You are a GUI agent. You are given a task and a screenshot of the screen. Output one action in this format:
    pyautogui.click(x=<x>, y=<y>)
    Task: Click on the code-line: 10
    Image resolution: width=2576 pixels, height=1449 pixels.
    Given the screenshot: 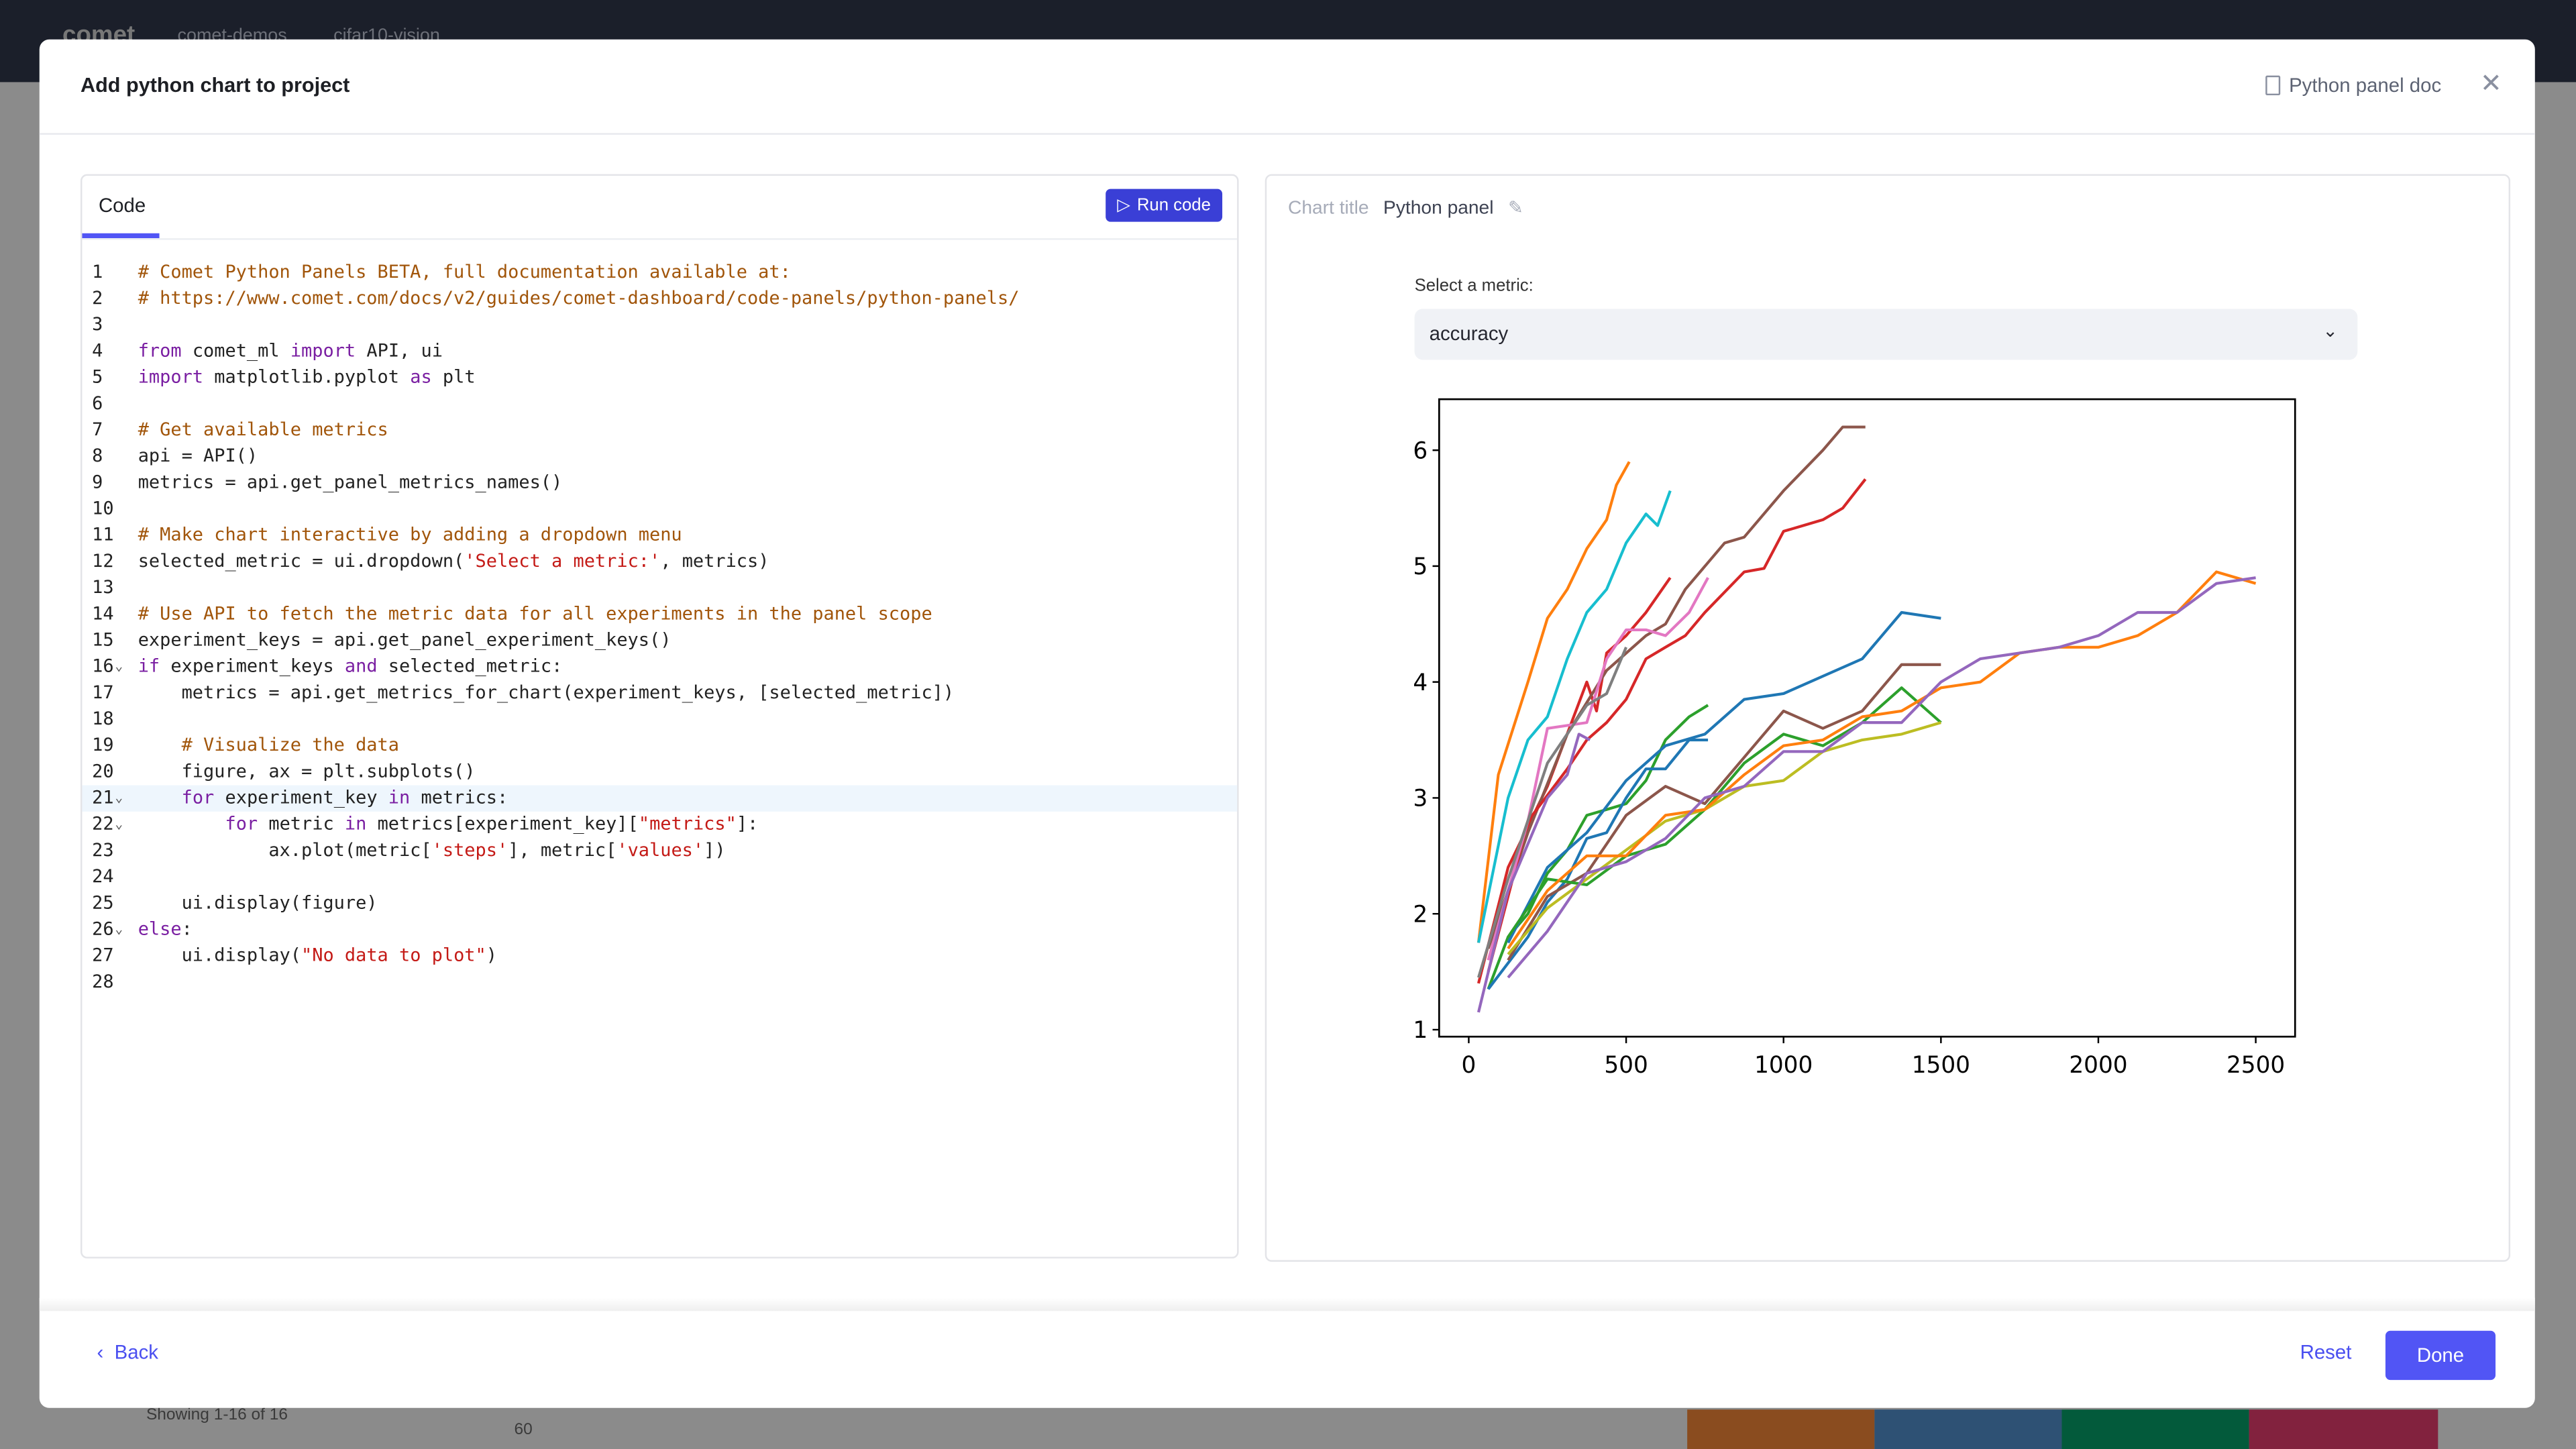 What is the action you would take?
    pyautogui.click(x=659, y=509)
    